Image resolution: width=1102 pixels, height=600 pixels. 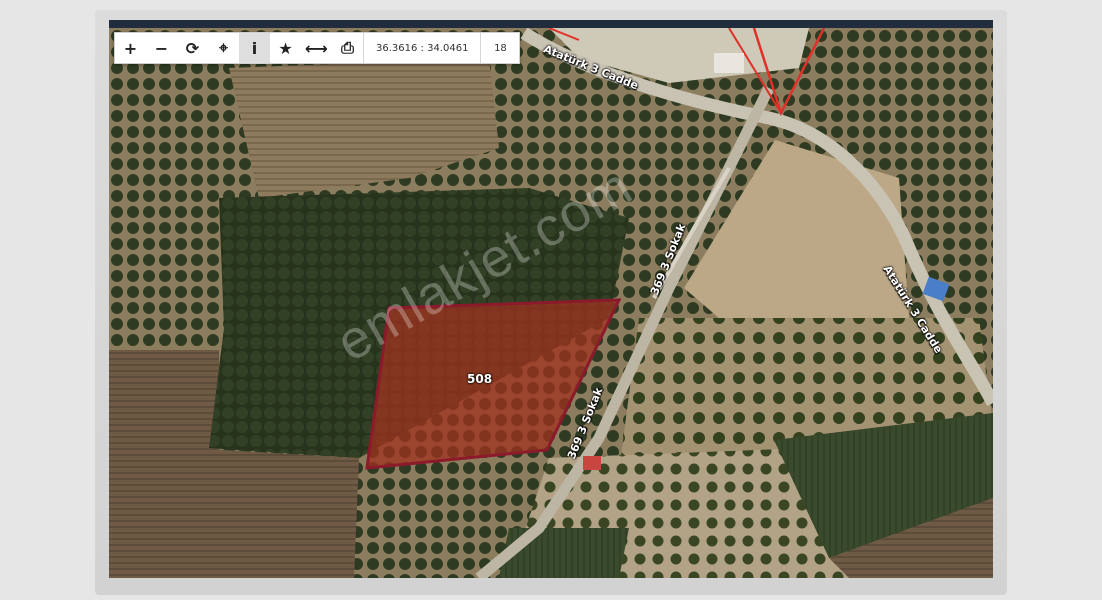 I want to click on plus-icon: +, so click(x=130, y=48).